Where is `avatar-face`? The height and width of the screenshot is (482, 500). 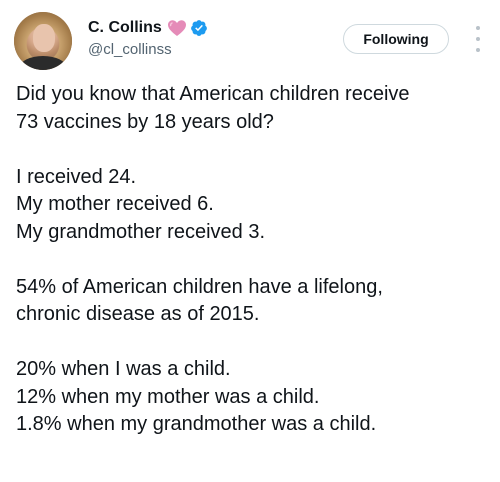
avatar-face is located at coordinates (44, 38).